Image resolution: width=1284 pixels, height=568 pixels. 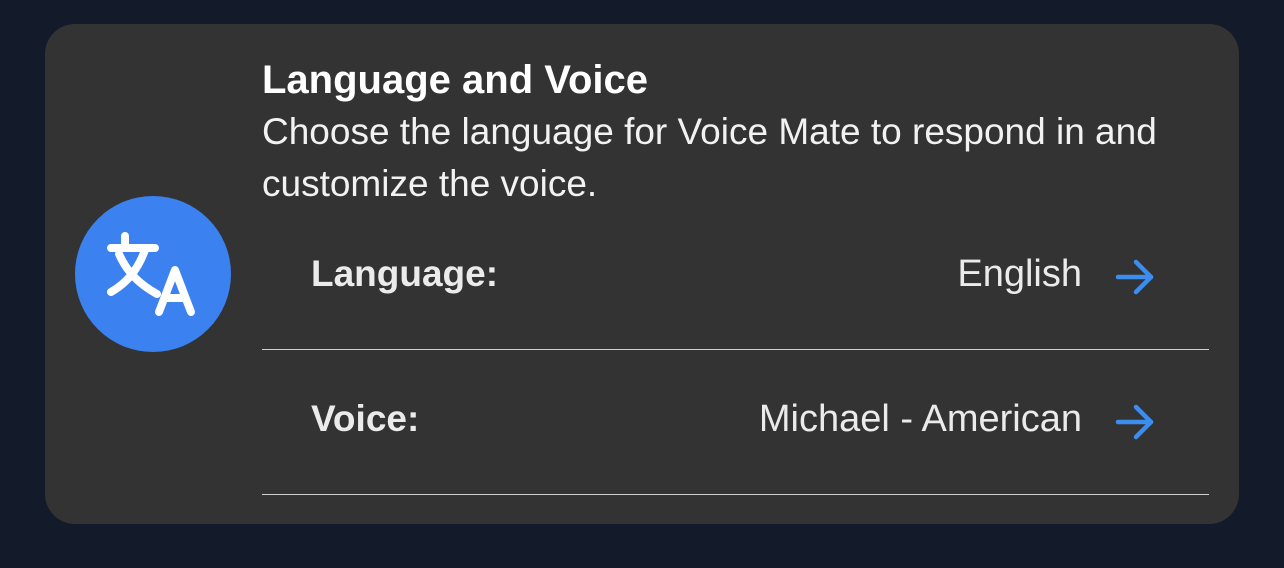 What do you see at coordinates (455, 80) in the screenshot?
I see `card-title: Language and Voice` at bounding box center [455, 80].